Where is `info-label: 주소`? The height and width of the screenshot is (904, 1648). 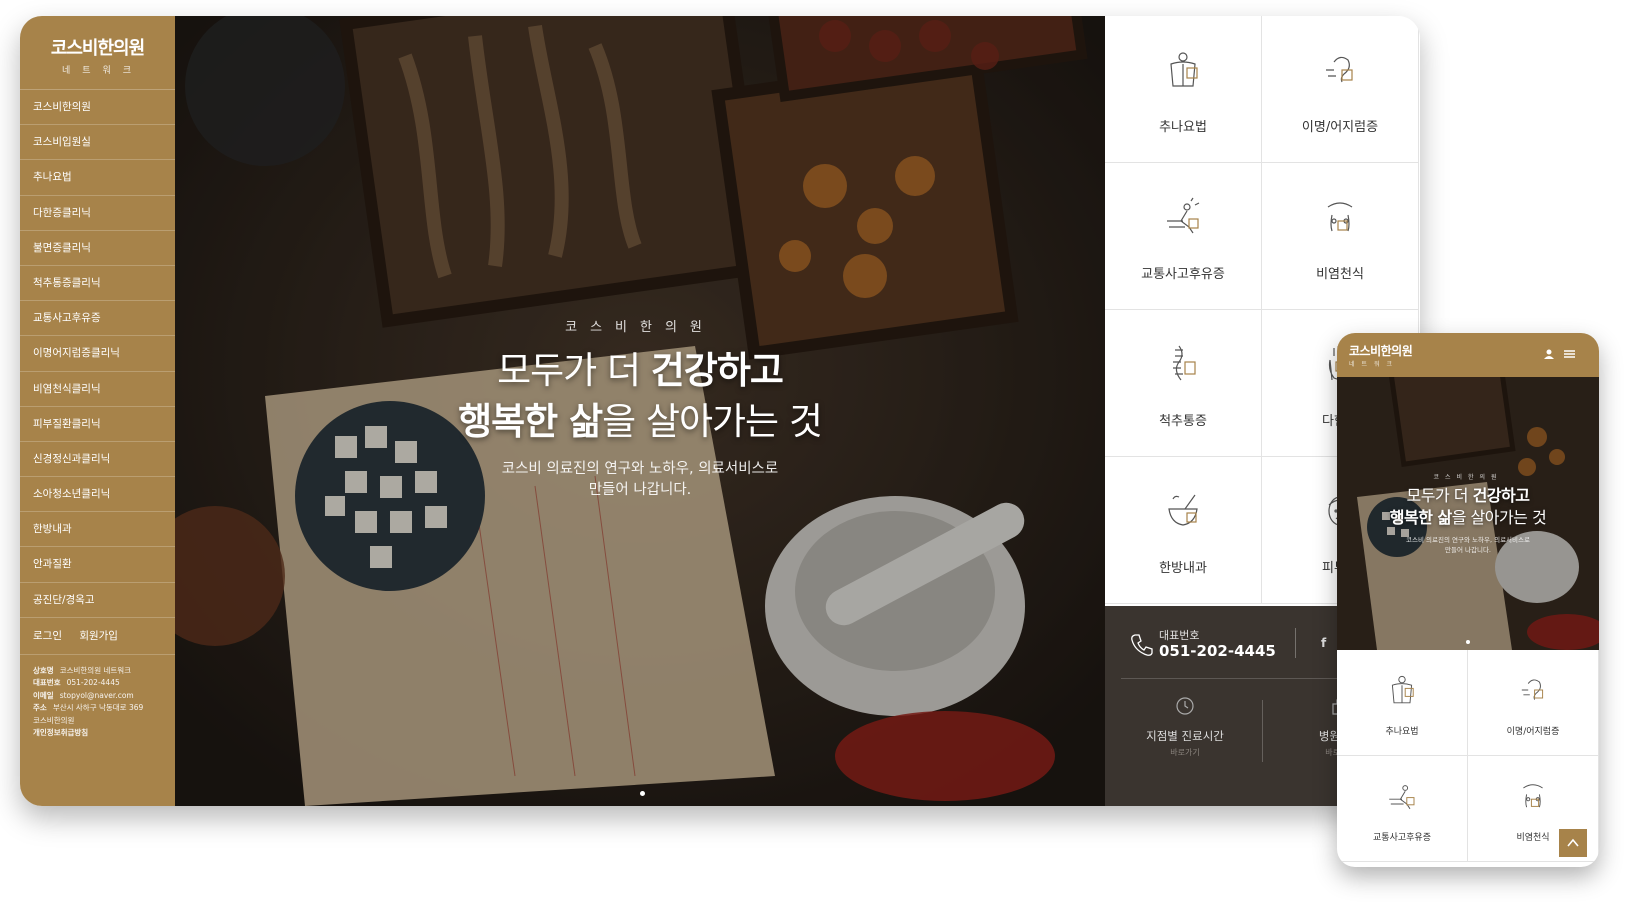 info-label: 주소 is located at coordinates (40, 708).